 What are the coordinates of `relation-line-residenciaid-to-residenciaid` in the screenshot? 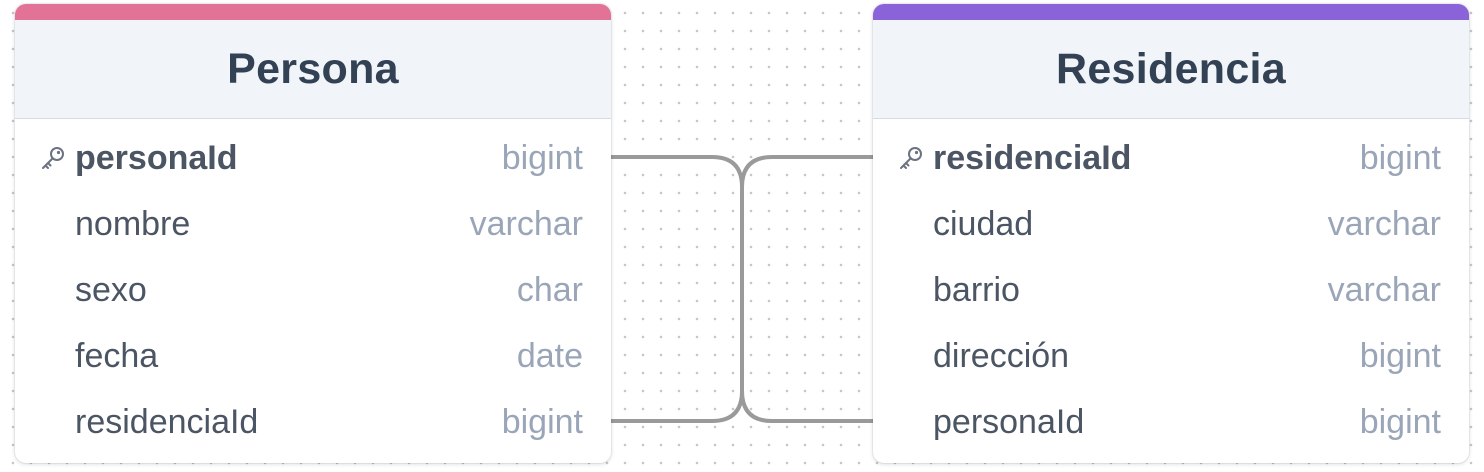 It's located at (742, 289).